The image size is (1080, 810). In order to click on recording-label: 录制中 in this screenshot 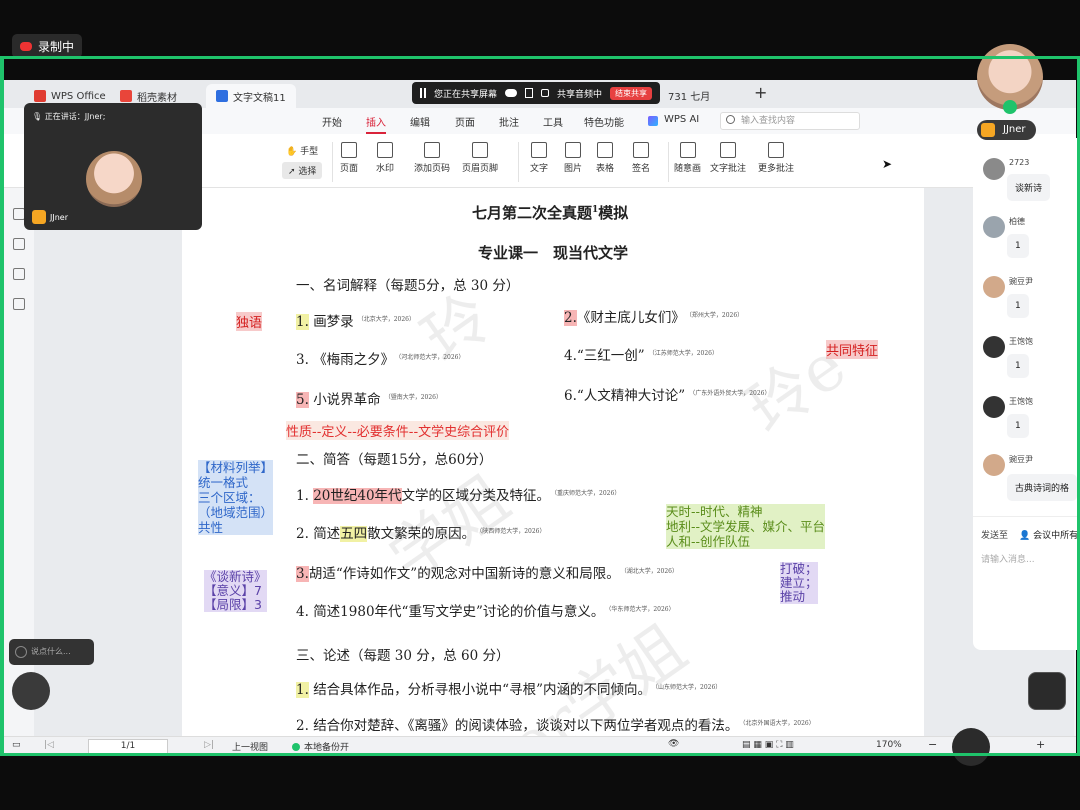, I will do `click(56, 46)`.